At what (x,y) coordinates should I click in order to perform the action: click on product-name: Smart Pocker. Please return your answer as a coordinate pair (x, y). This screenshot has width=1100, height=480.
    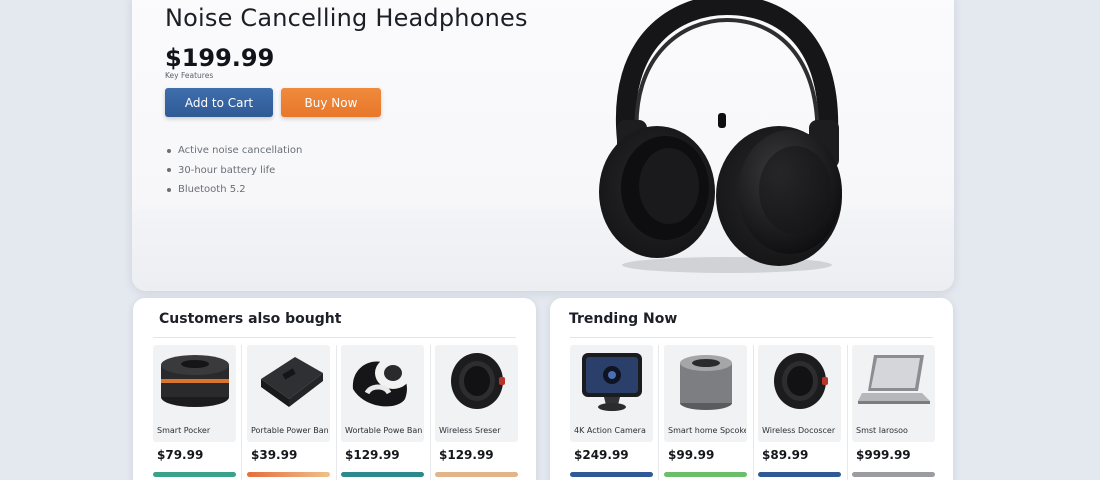
    Looking at the image, I should click on (184, 430).